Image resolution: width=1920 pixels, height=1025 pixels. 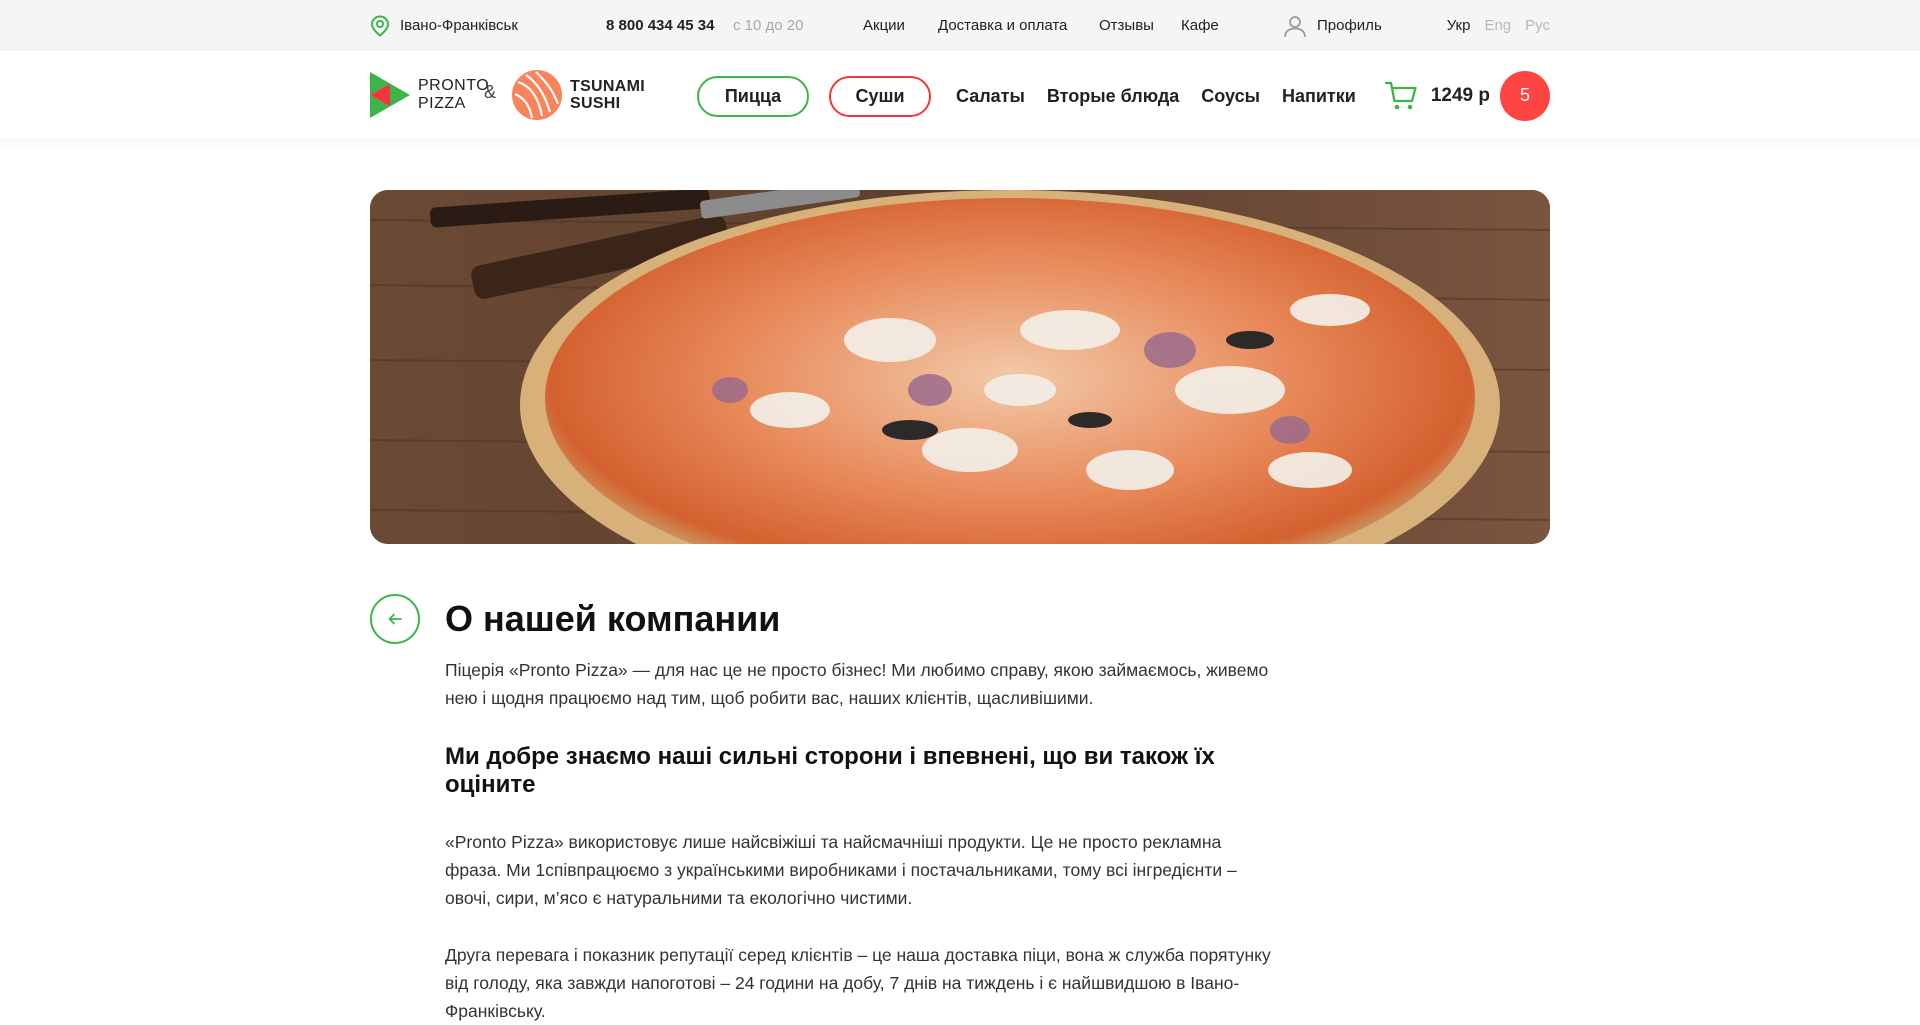 I want to click on city-name: Івано-Франківськ, so click(x=459, y=25).